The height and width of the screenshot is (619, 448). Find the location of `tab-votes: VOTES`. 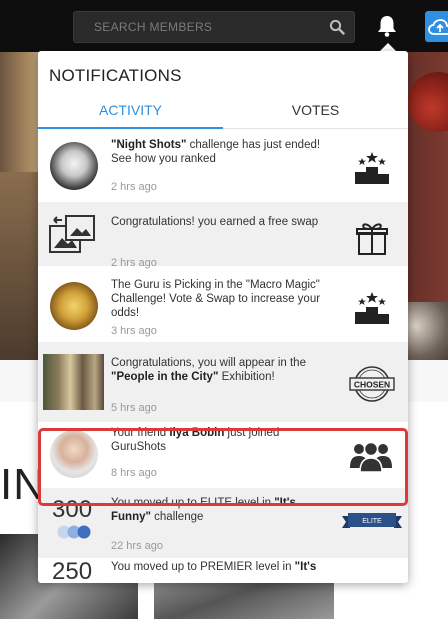

tab-votes: VOTES is located at coordinates (315, 112).